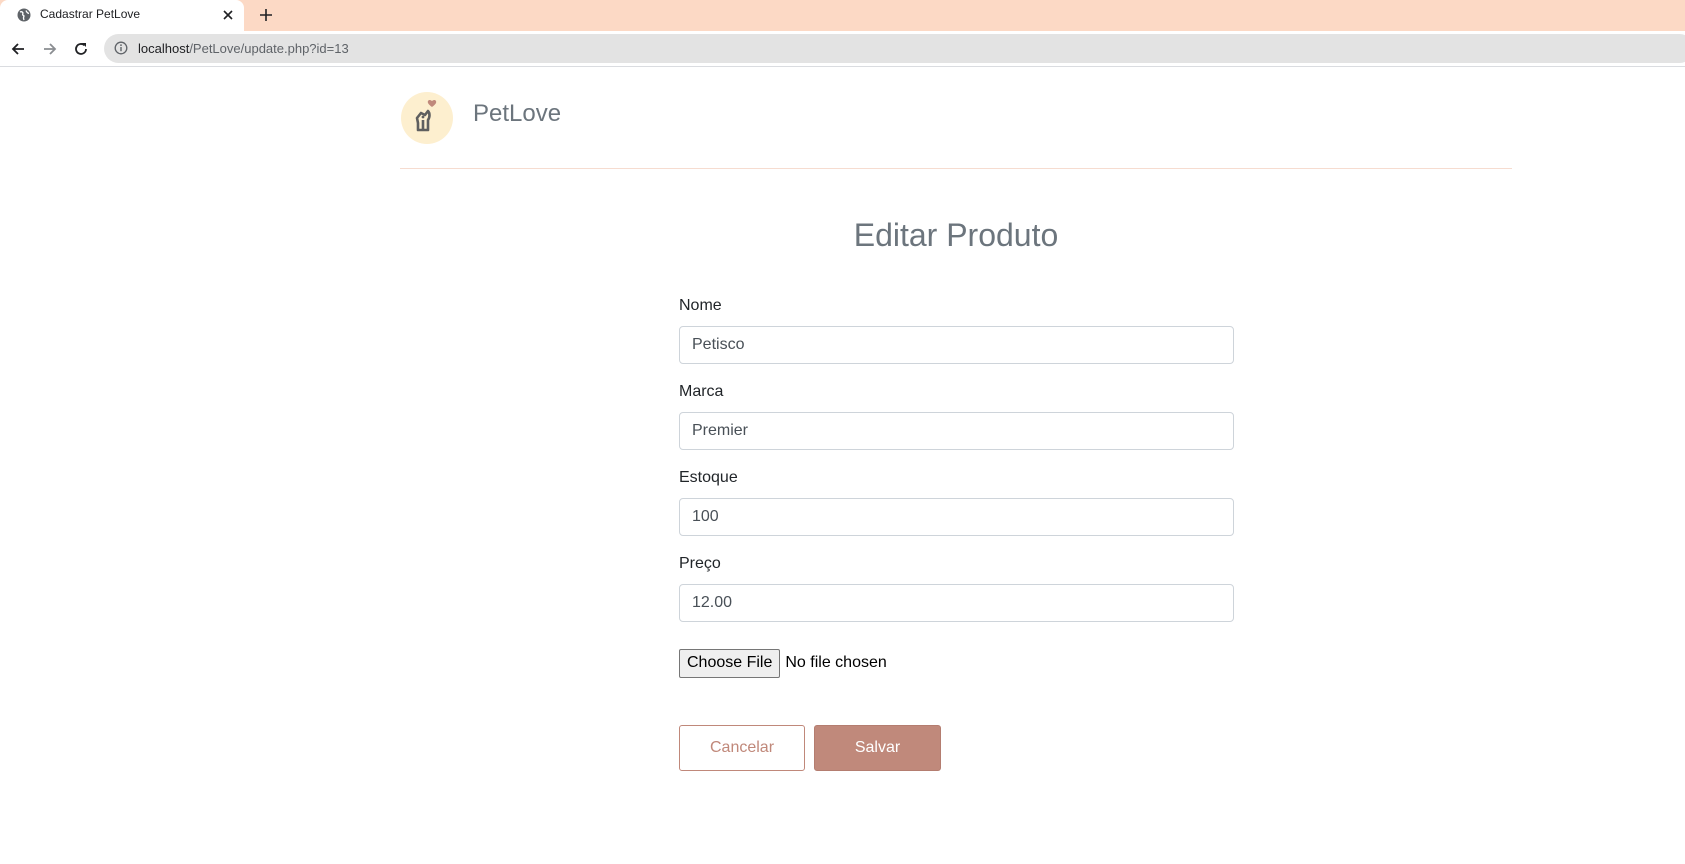  What do you see at coordinates (90, 14) in the screenshot?
I see `tab-title: Cadastrar PetLove` at bounding box center [90, 14].